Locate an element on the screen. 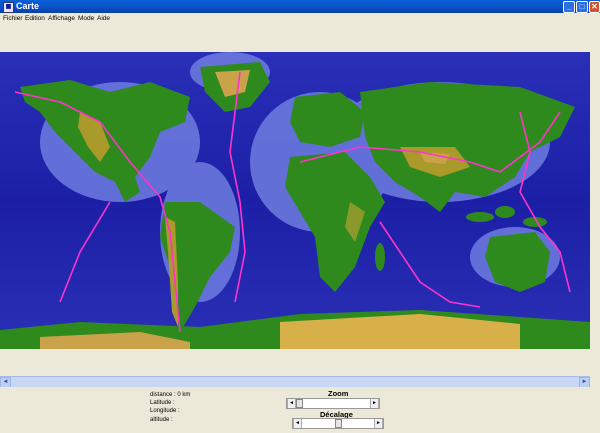 The width and height of the screenshot is (600, 433). menu-aide: Aide is located at coordinates (103, 18).